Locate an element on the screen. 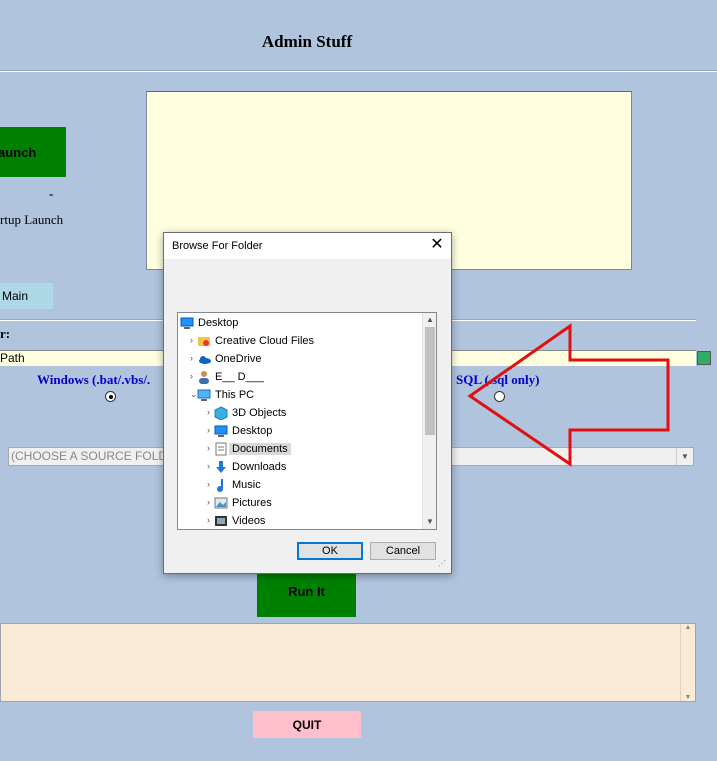 The height and width of the screenshot is (761, 717). quit-label: QUIT is located at coordinates (307, 724).